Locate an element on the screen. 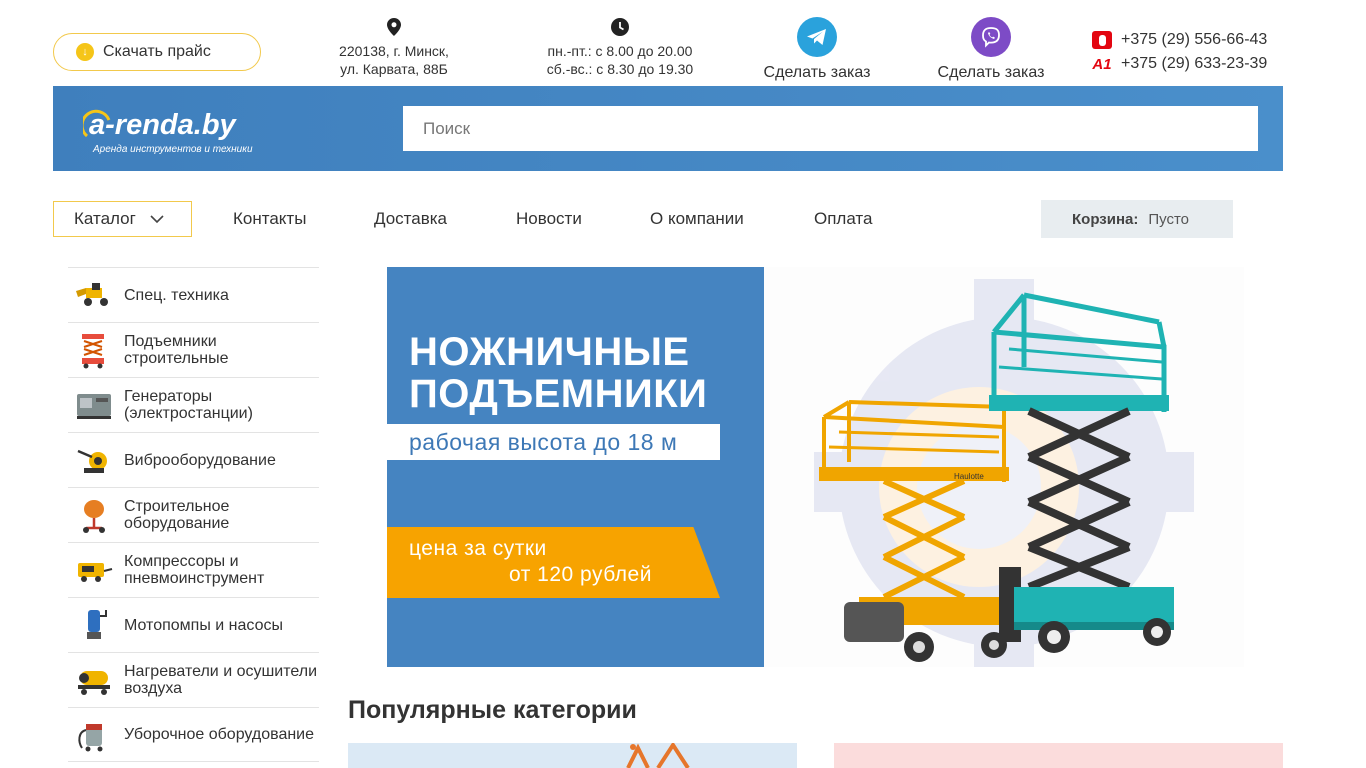 The image size is (1366, 768). address-block: 220138, г. Минск, ул. Карвата, 88Б is located at coordinates (394, 48).